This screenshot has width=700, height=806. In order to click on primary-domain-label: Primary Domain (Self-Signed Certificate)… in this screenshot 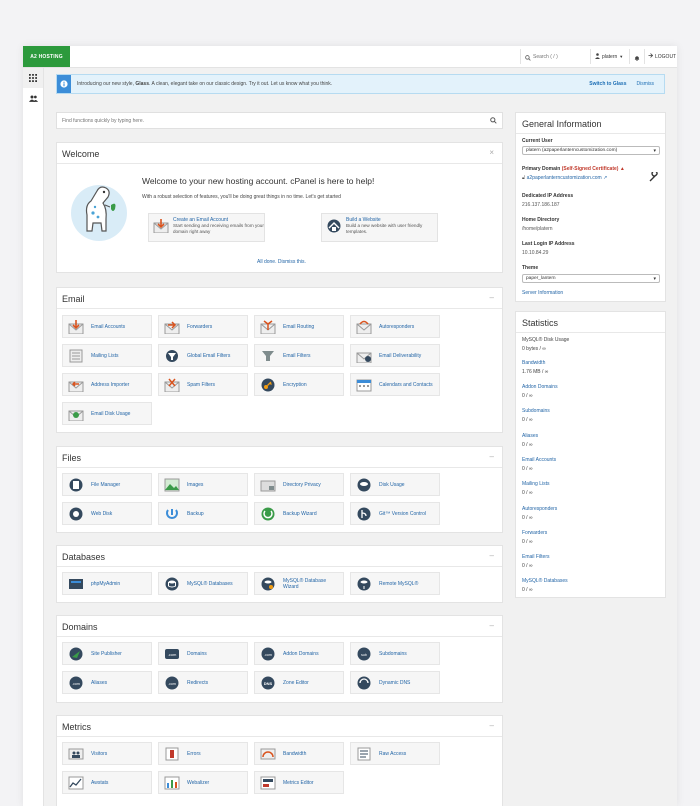, I will do `click(573, 169)`.